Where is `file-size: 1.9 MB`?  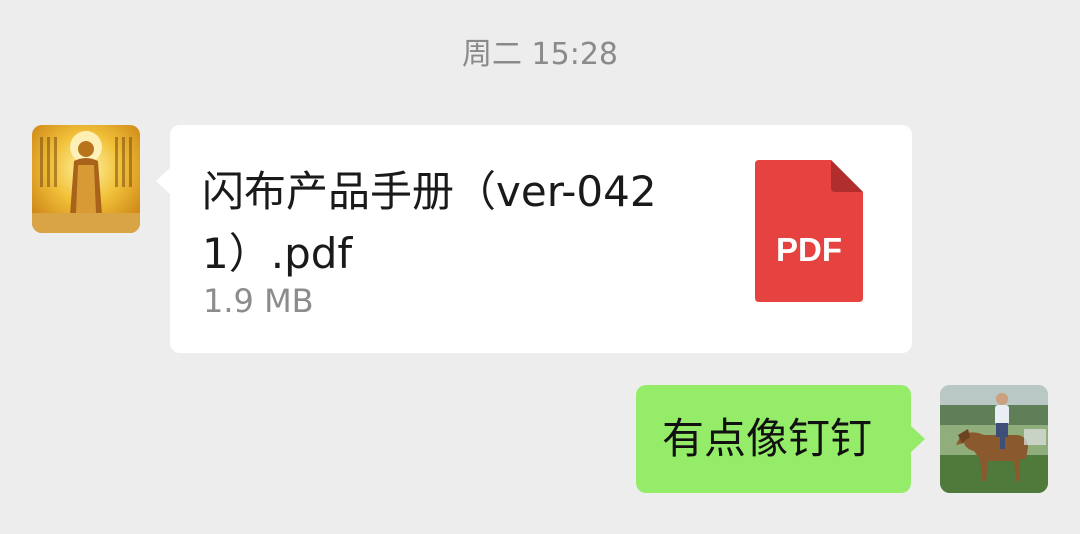
file-size: 1.9 MB is located at coordinates (258, 301).